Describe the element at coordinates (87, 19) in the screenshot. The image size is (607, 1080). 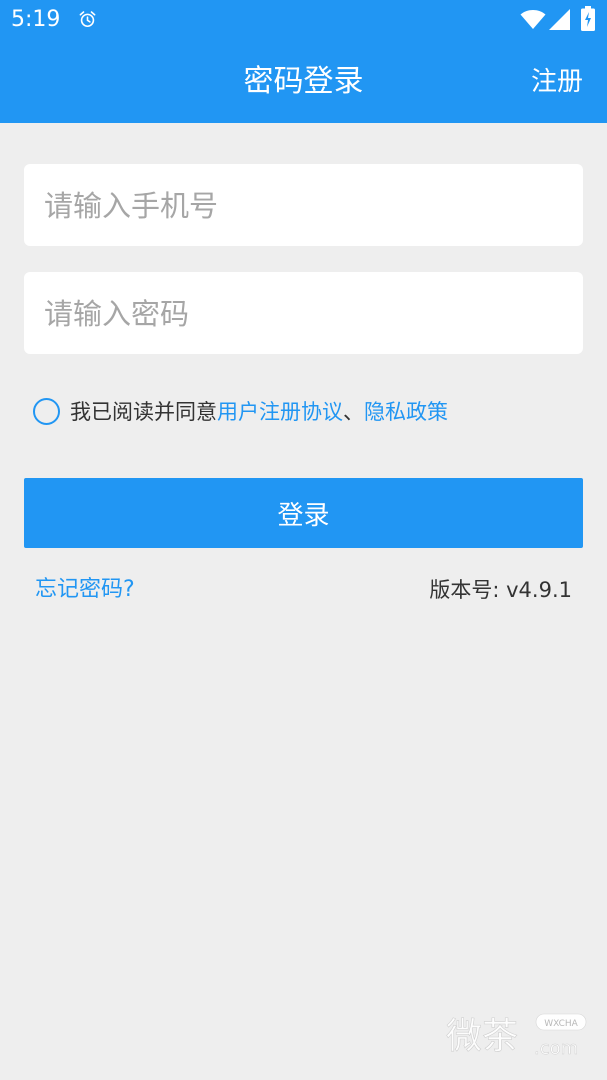
I see `alarm-icon` at that location.